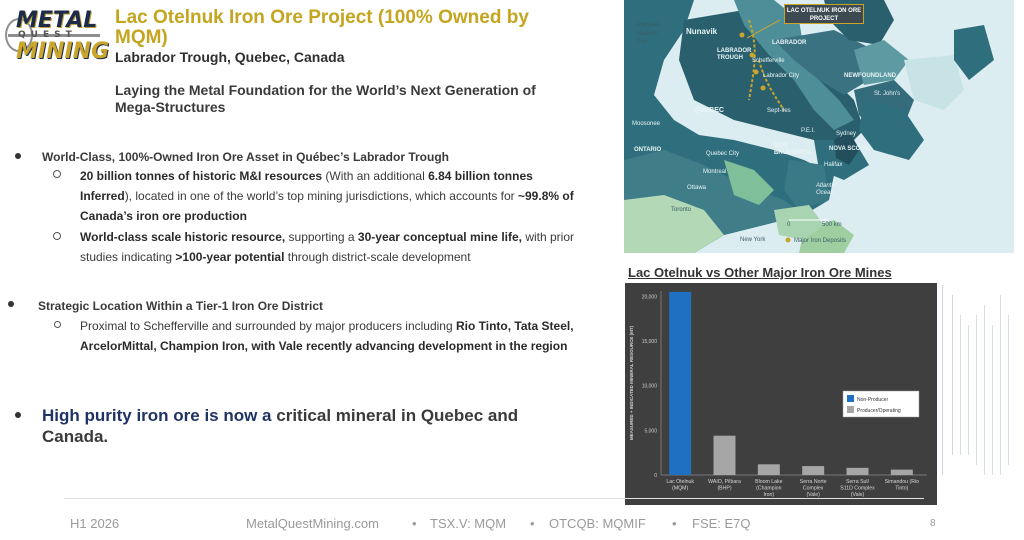  Describe the element at coordinates (980, 382) in the screenshot. I see `references-column` at that location.